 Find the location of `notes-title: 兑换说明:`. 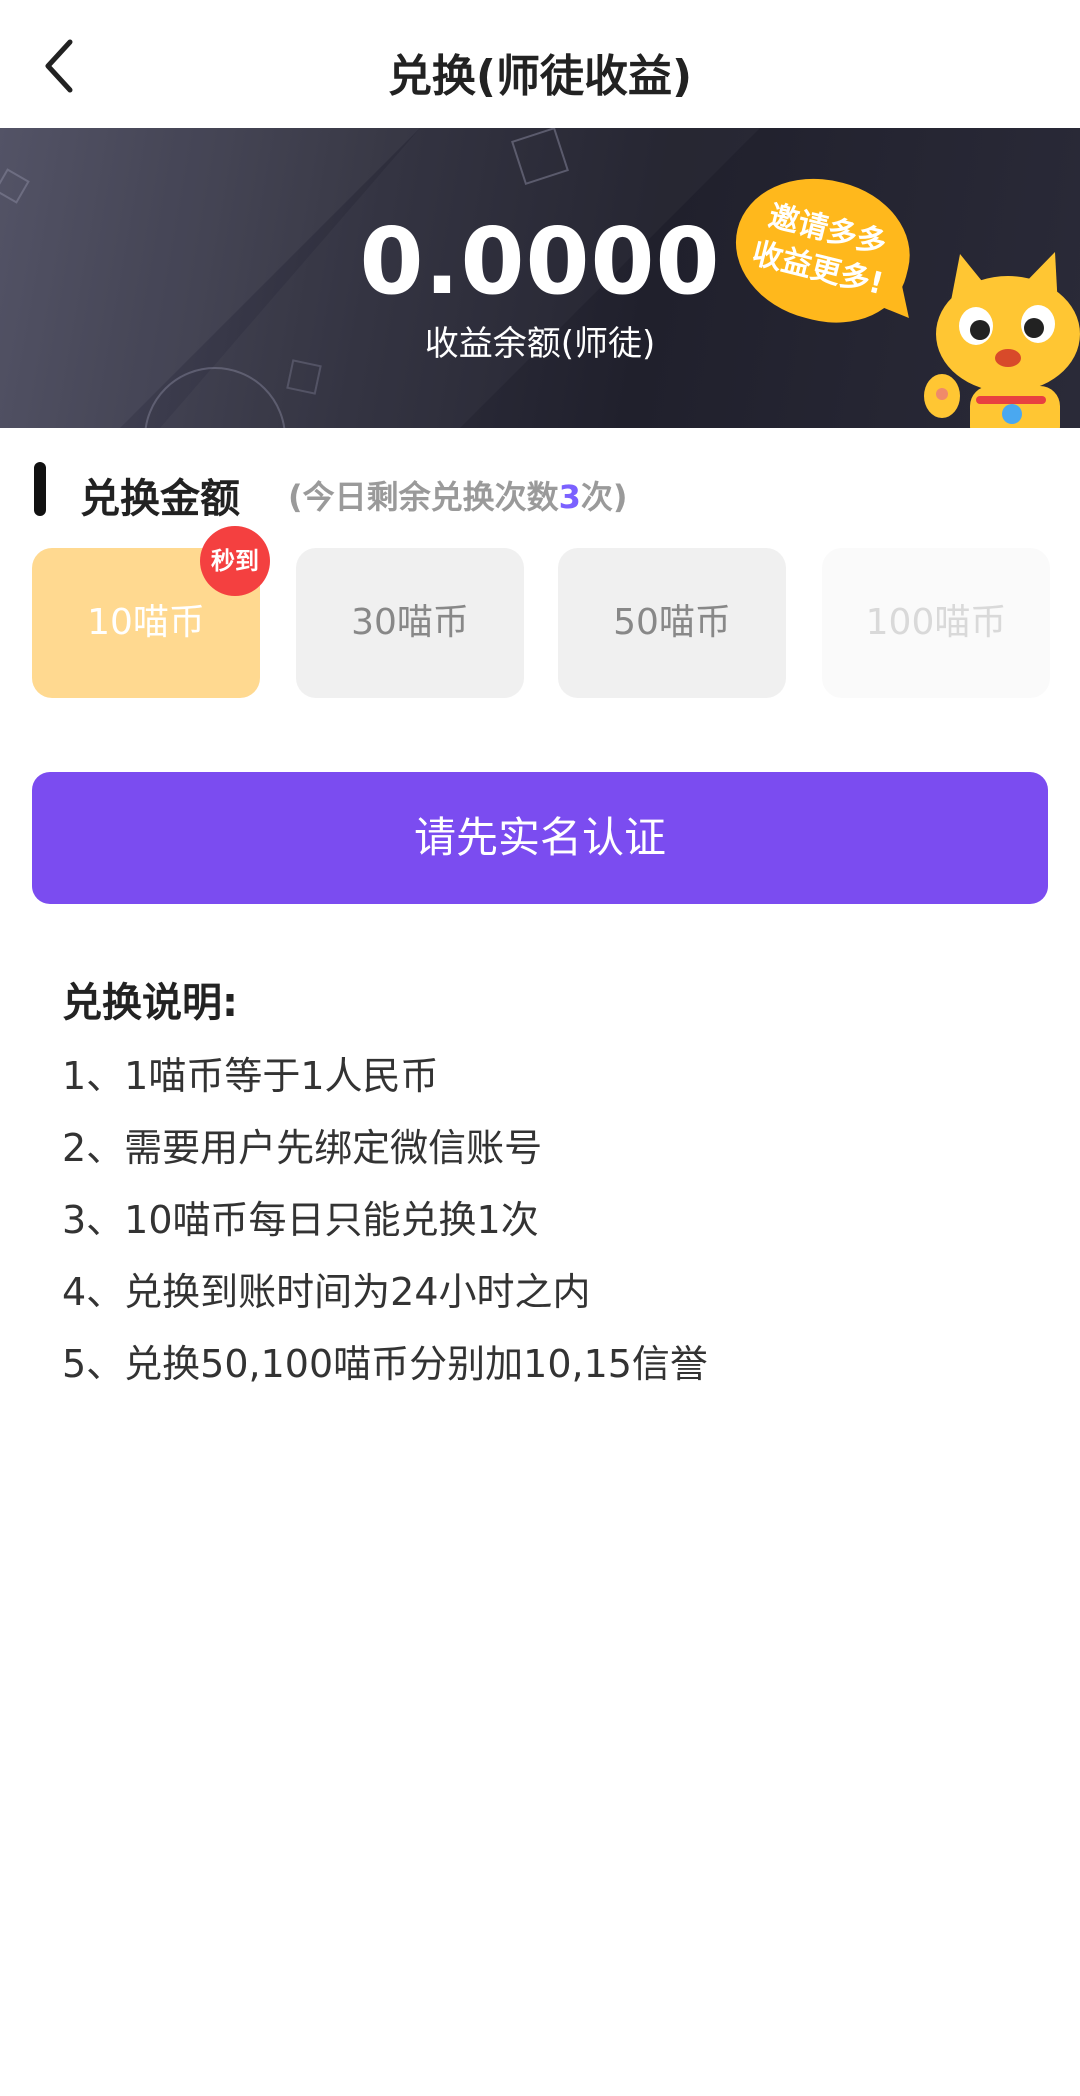

notes-title: 兑换说明: is located at coordinates (150, 1003).